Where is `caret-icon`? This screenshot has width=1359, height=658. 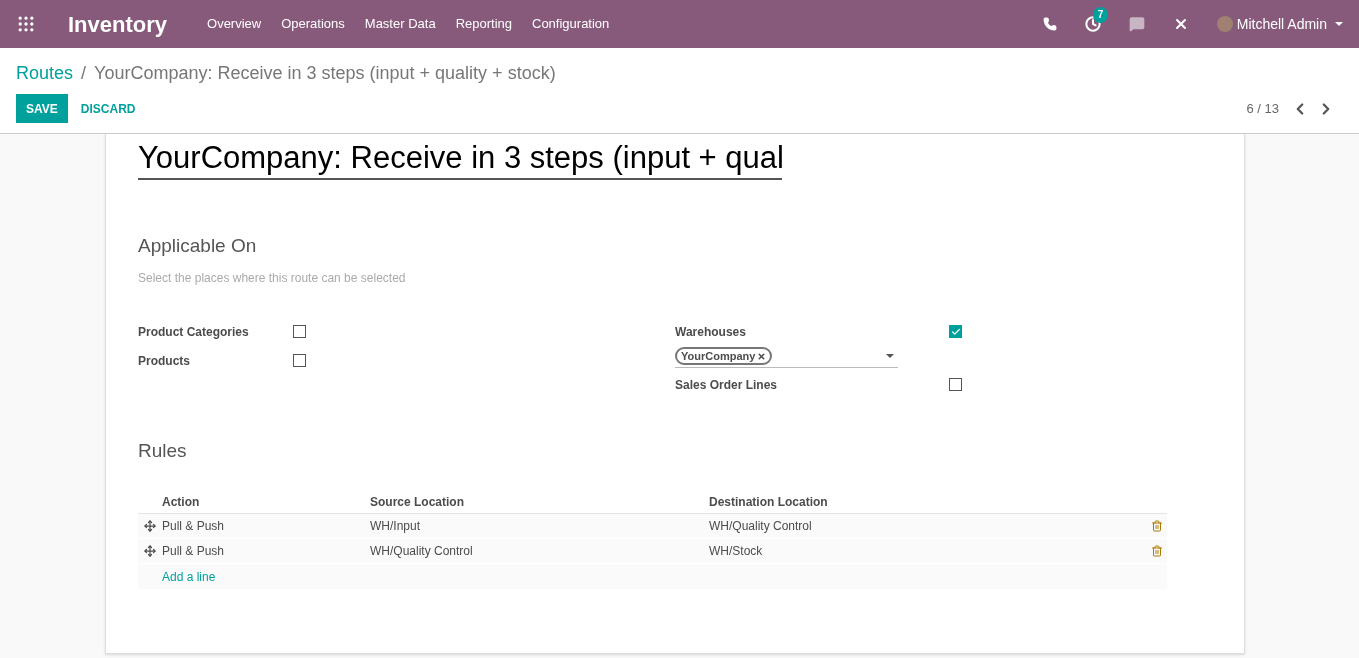 caret-icon is located at coordinates (1339, 24).